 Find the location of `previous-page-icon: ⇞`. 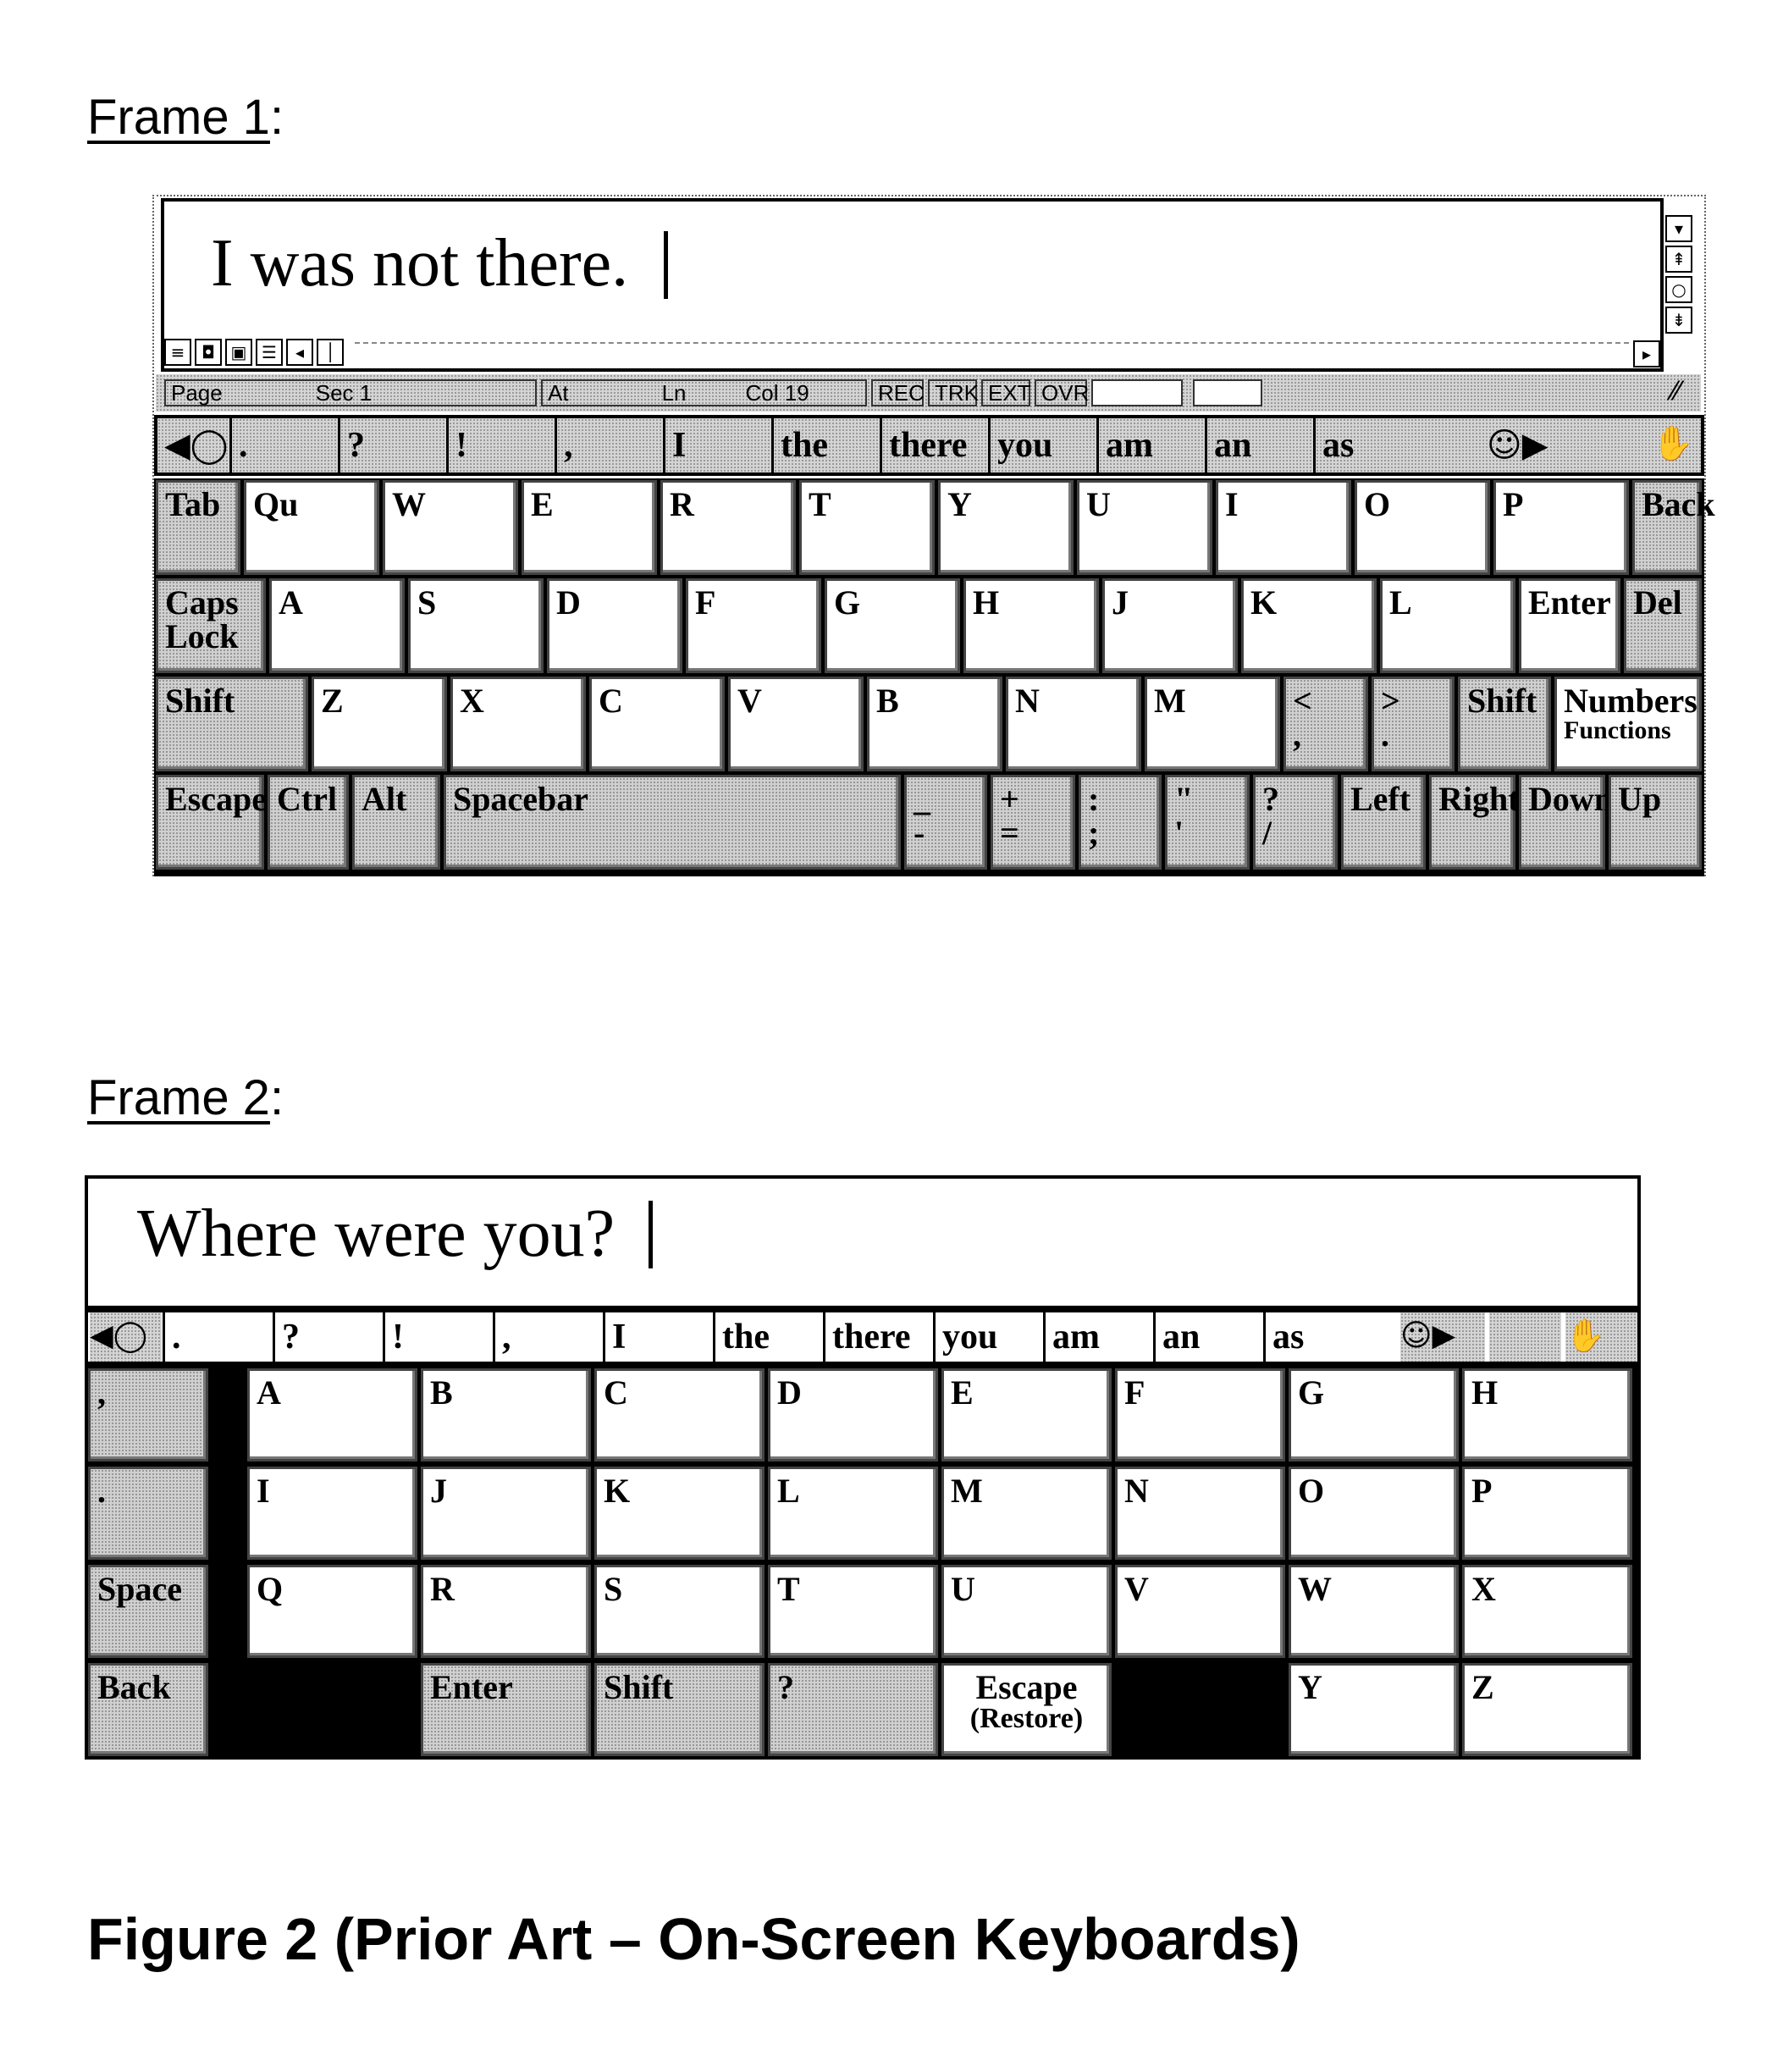

previous-page-icon: ⇞ is located at coordinates (1678, 259).